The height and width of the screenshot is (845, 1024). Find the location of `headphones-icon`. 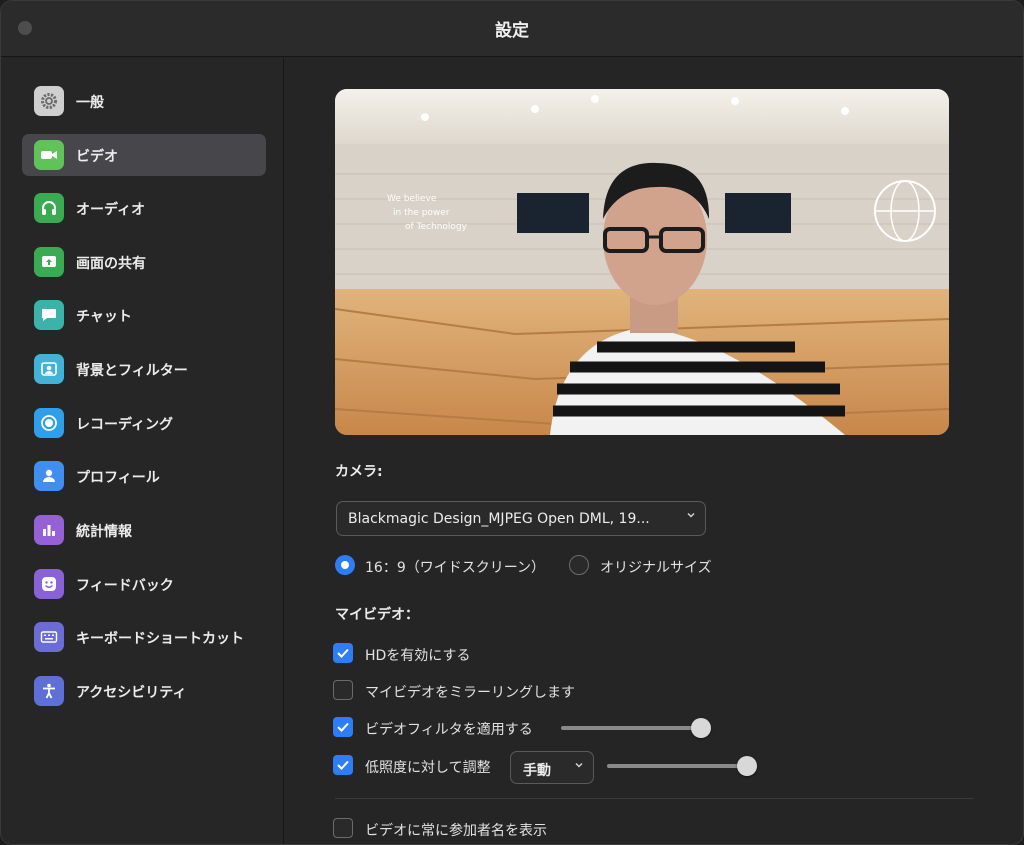

headphones-icon is located at coordinates (49, 208).